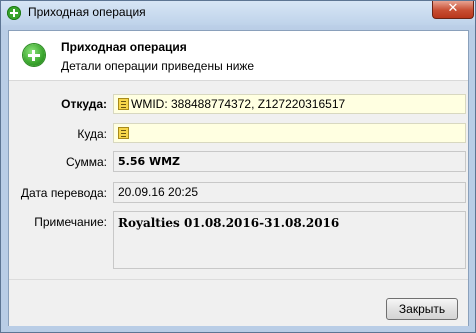 The height and width of the screenshot is (333, 476). What do you see at coordinates (92, 134) in the screenshot?
I see `to-label: Куда:` at bounding box center [92, 134].